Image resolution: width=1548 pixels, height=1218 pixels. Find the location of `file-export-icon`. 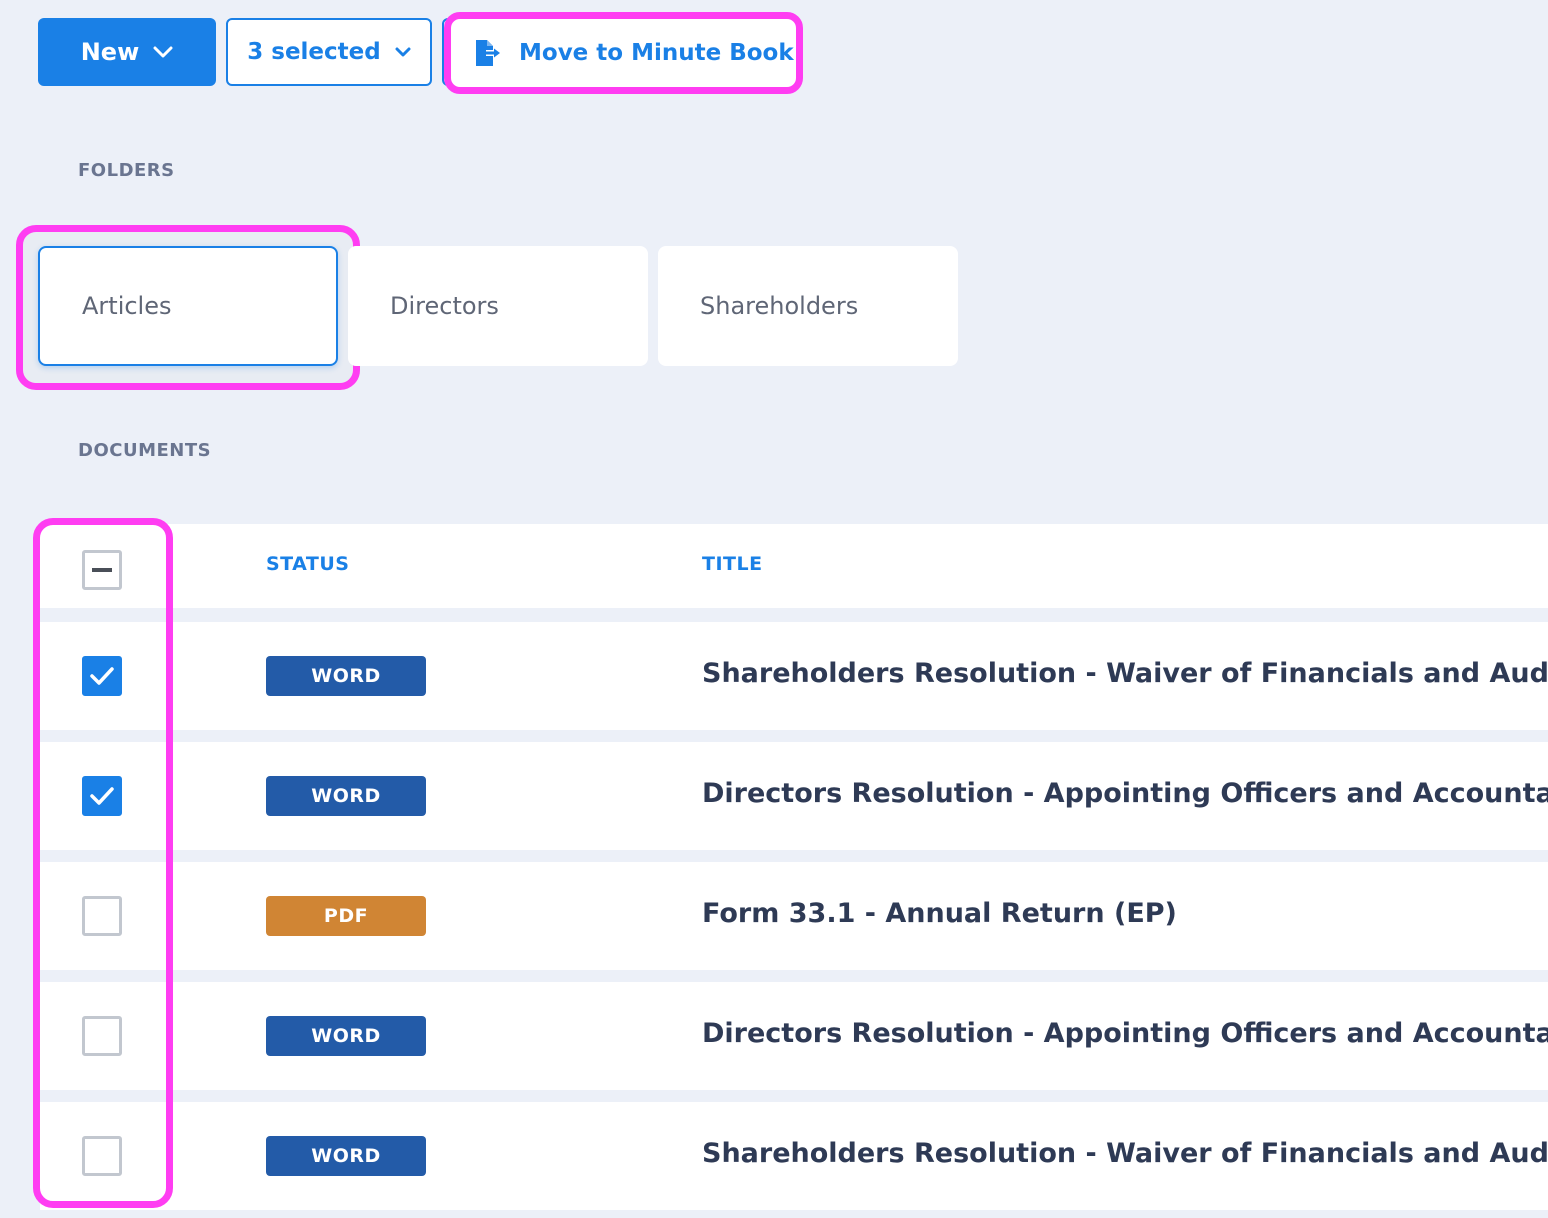

file-export-icon is located at coordinates (488, 53).